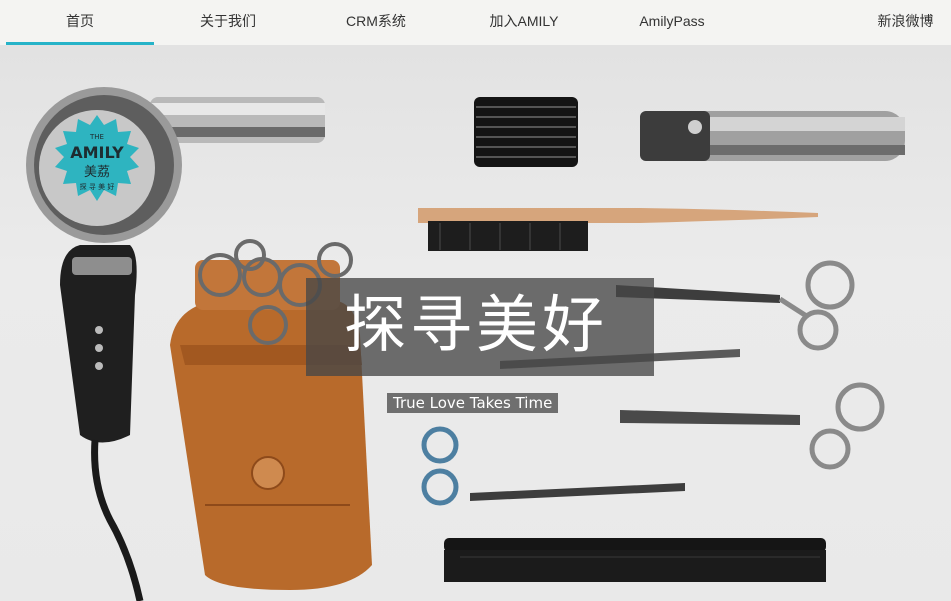 The height and width of the screenshot is (601, 951). What do you see at coordinates (228, 21) in the screenshot?
I see `nav-about: 关于我们` at bounding box center [228, 21].